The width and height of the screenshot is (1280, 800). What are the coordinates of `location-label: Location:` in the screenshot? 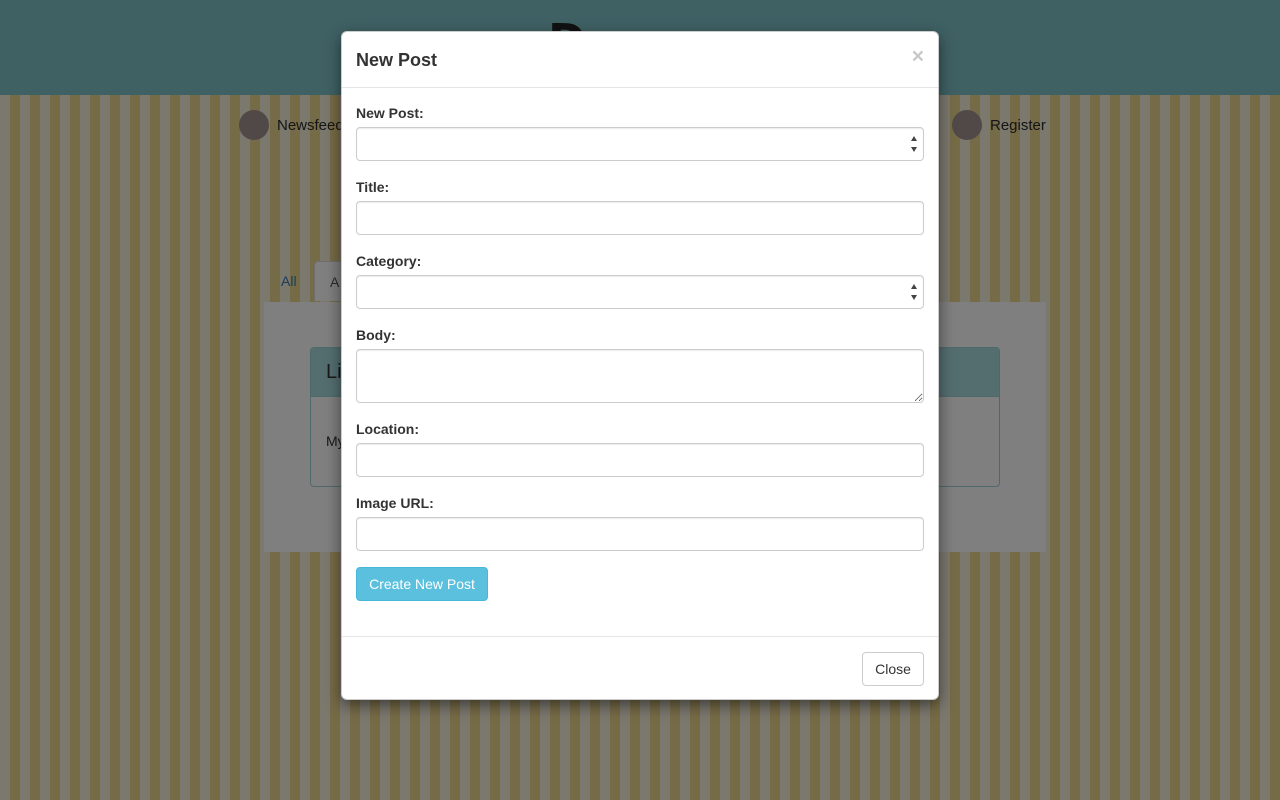 It's located at (387, 429).